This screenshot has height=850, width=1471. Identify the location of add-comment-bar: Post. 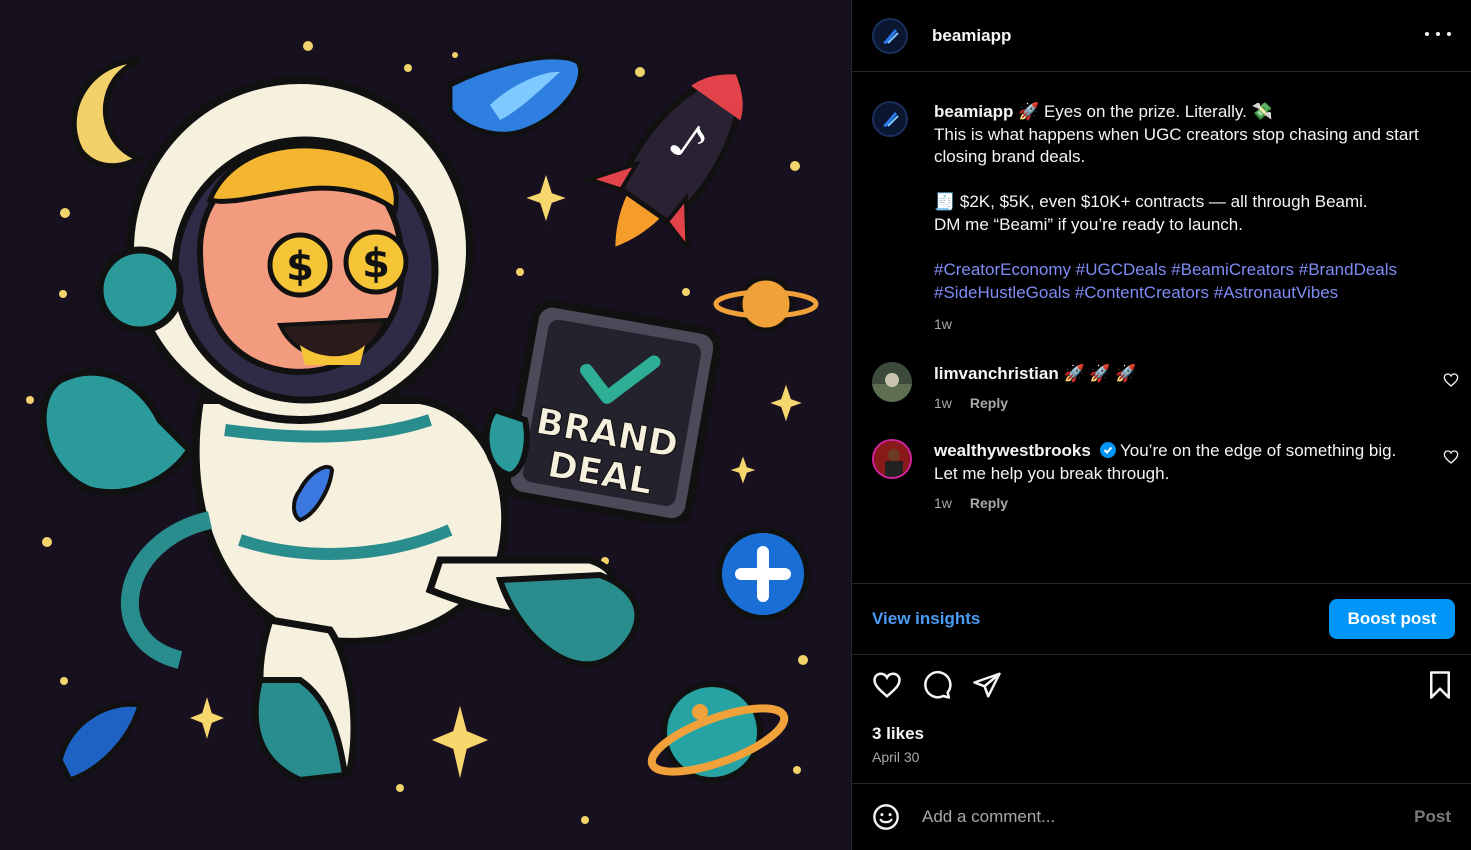
(1161, 816).